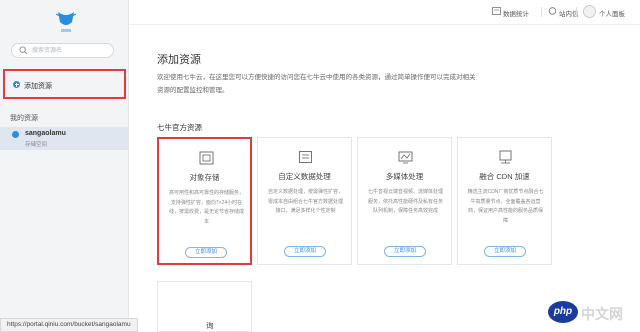 Image resolution: width=640 pixels, height=332 pixels. I want to click on qiniu-logo, so click(66, 21).